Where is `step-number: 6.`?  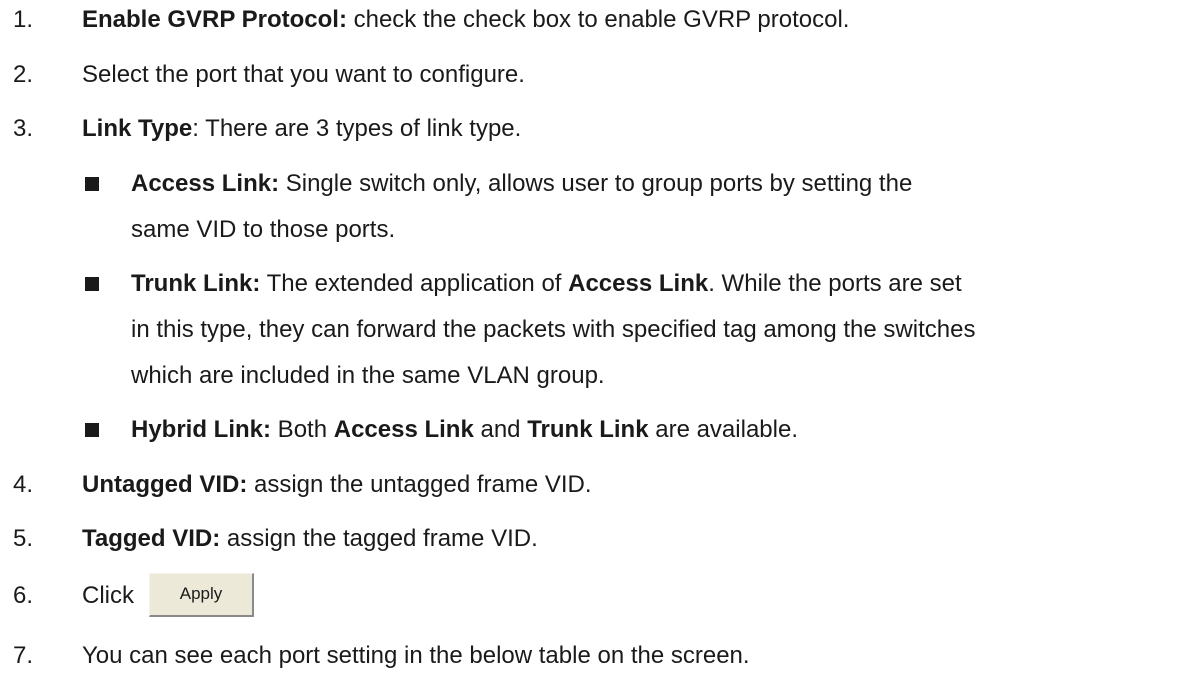
step-number: 6. is located at coordinates (23, 595).